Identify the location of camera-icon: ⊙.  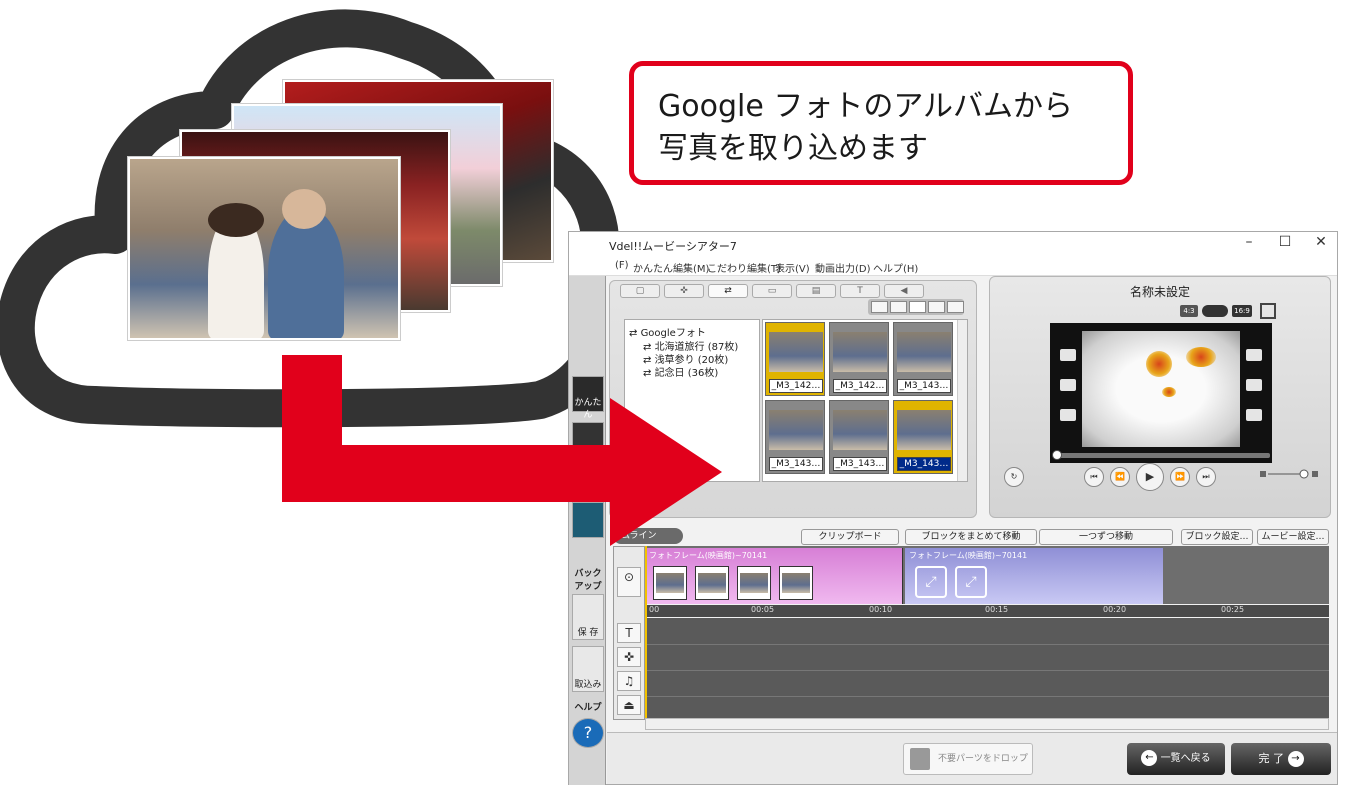
(629, 582).